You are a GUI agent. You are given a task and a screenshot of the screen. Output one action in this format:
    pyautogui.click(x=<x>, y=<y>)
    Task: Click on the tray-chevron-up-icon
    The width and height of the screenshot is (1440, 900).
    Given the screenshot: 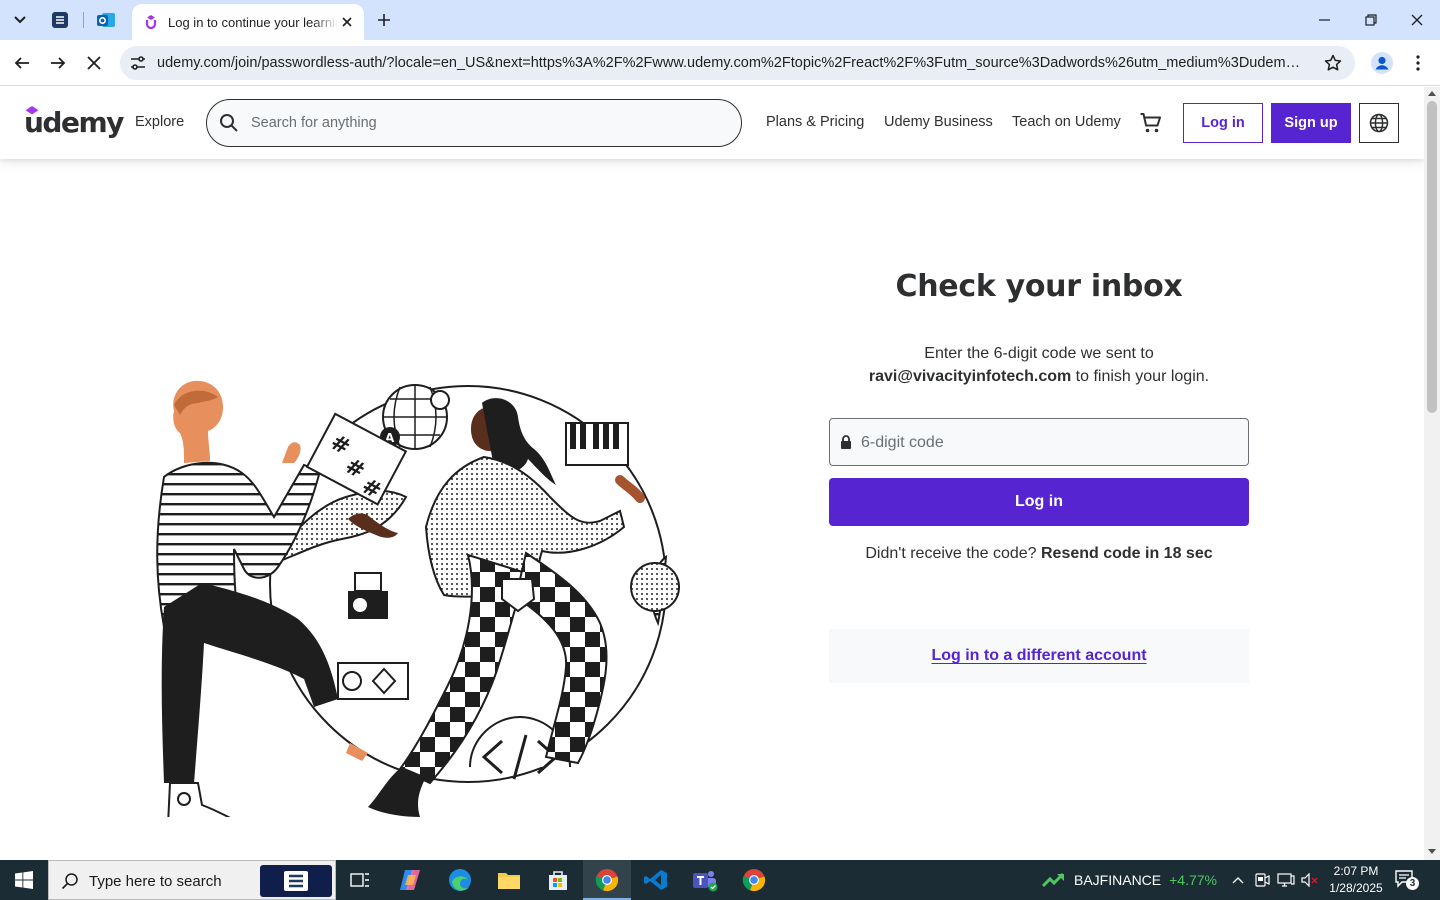 What is the action you would take?
    pyautogui.click(x=1238, y=880)
    